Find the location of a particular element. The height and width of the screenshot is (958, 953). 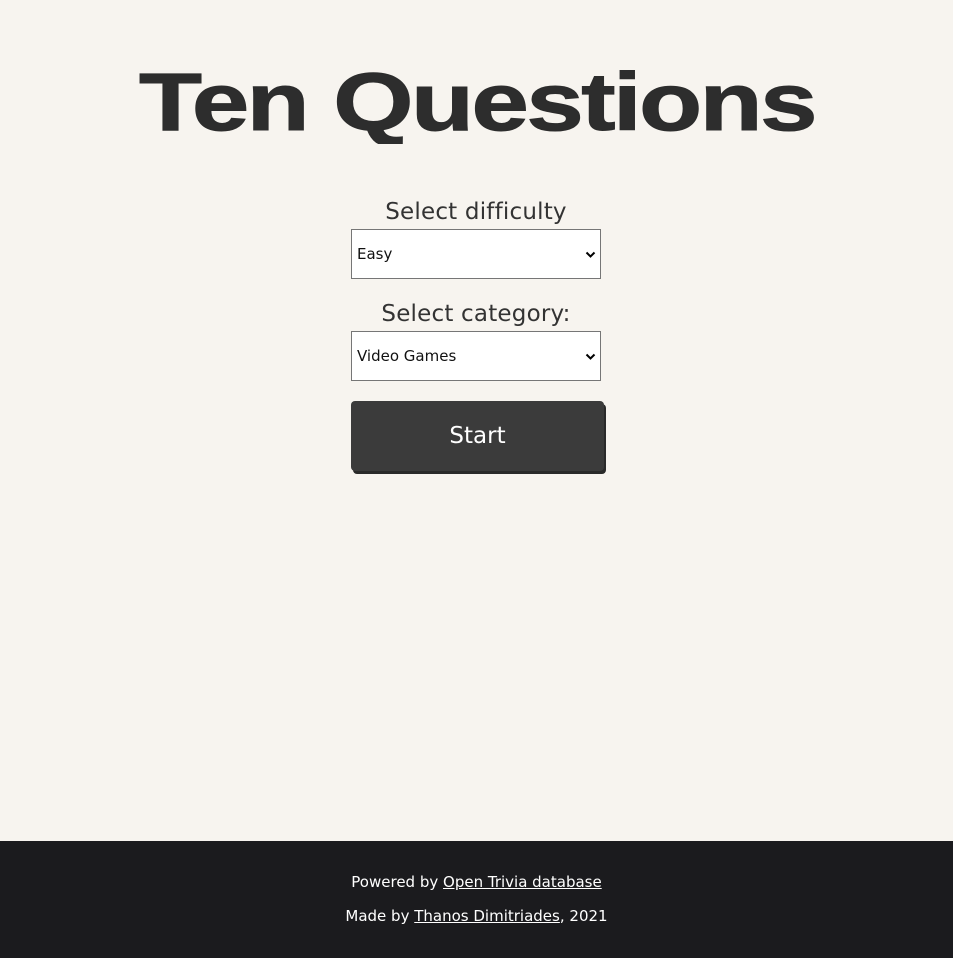

start-button: Start is located at coordinates (477, 436).